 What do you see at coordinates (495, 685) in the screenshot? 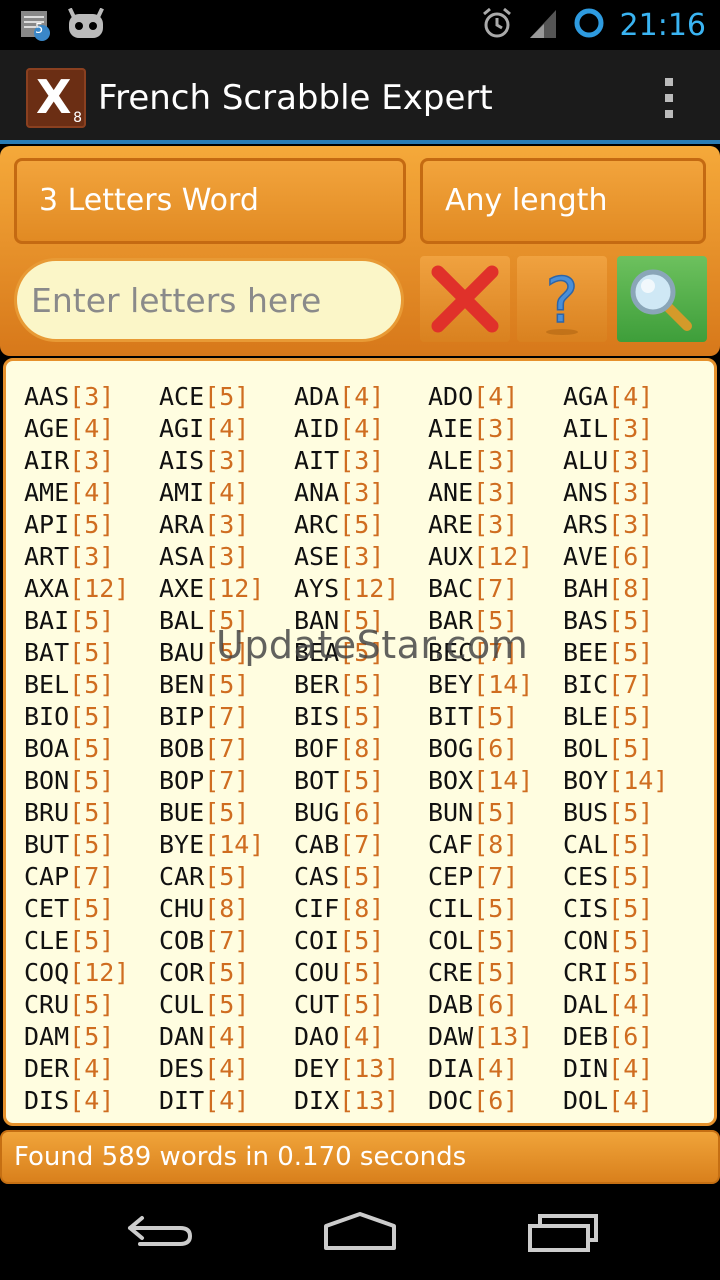
I see `result-item: BEY[14]` at bounding box center [495, 685].